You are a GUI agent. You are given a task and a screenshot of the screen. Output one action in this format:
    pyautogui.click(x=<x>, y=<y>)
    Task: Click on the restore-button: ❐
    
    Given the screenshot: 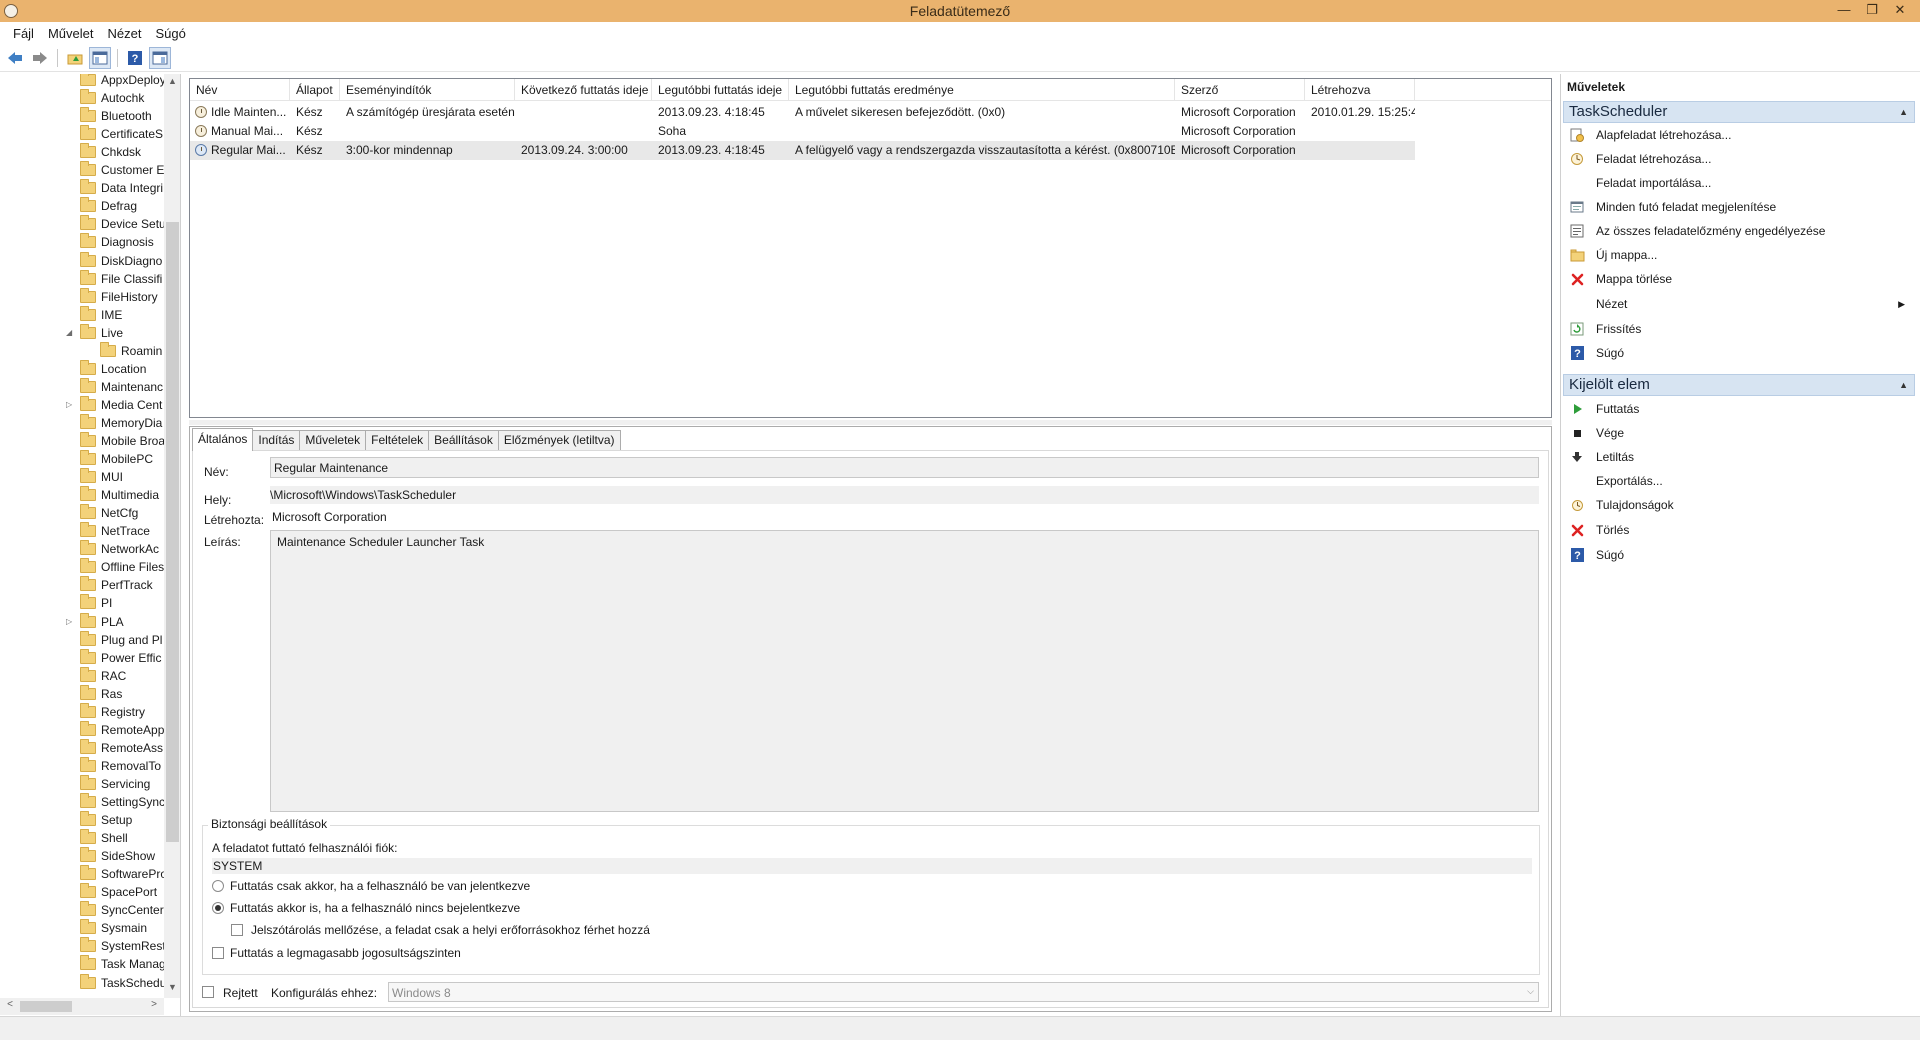 What is the action you would take?
    pyautogui.click(x=1872, y=10)
    